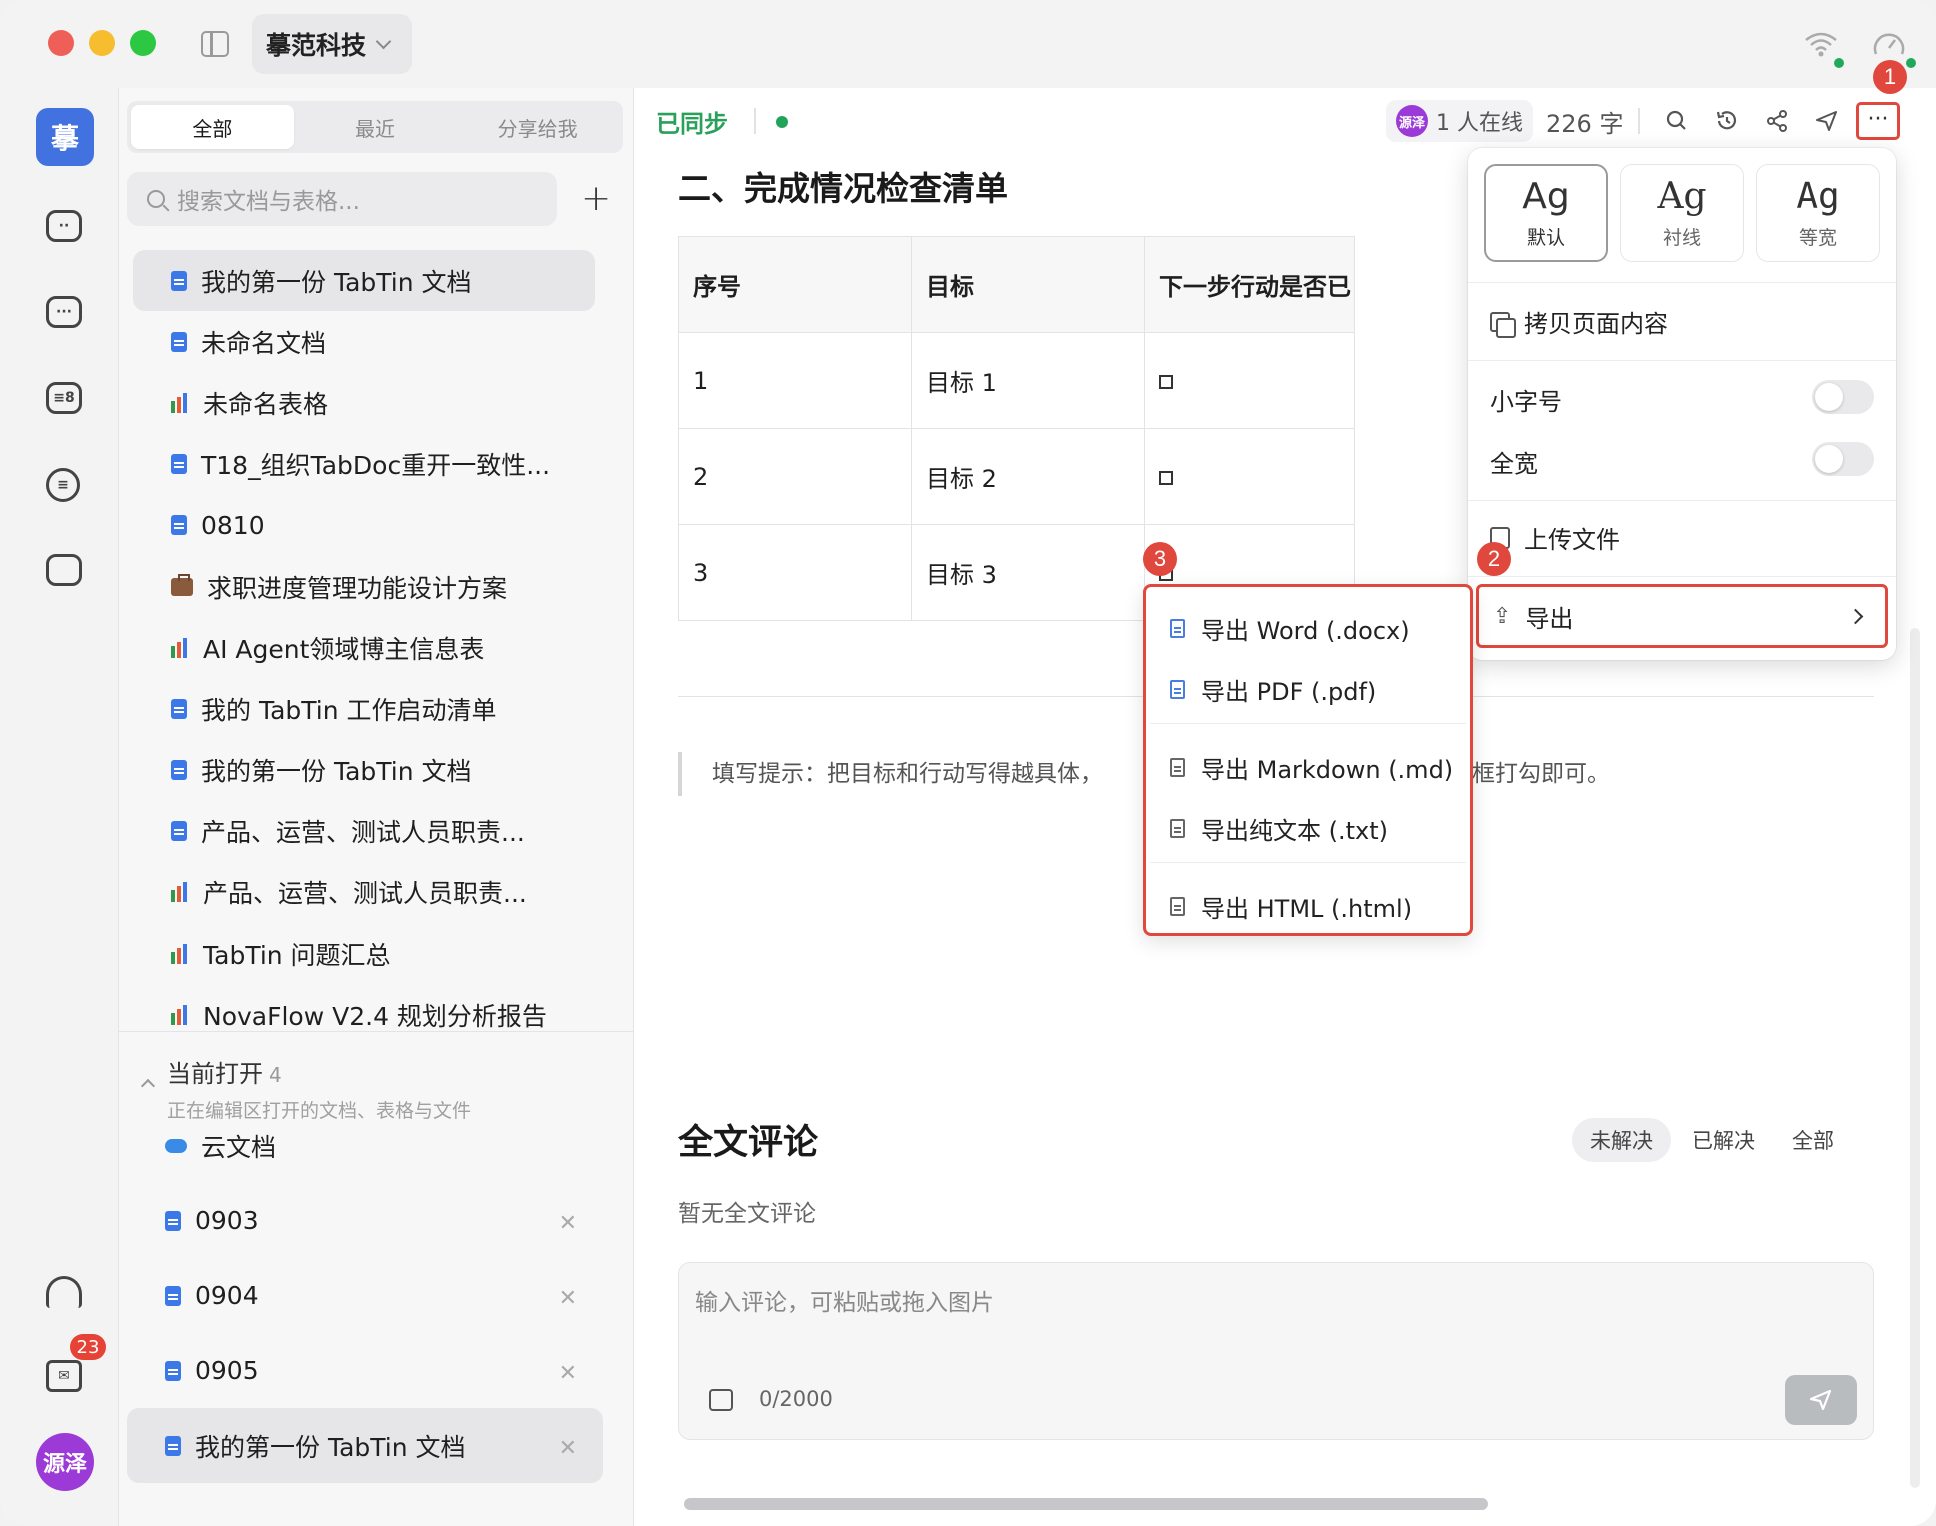 The height and width of the screenshot is (1526, 1936). What do you see at coordinates (1291, 906) in the screenshot?
I see `export-html-item: 导出 HTML (.html)` at bounding box center [1291, 906].